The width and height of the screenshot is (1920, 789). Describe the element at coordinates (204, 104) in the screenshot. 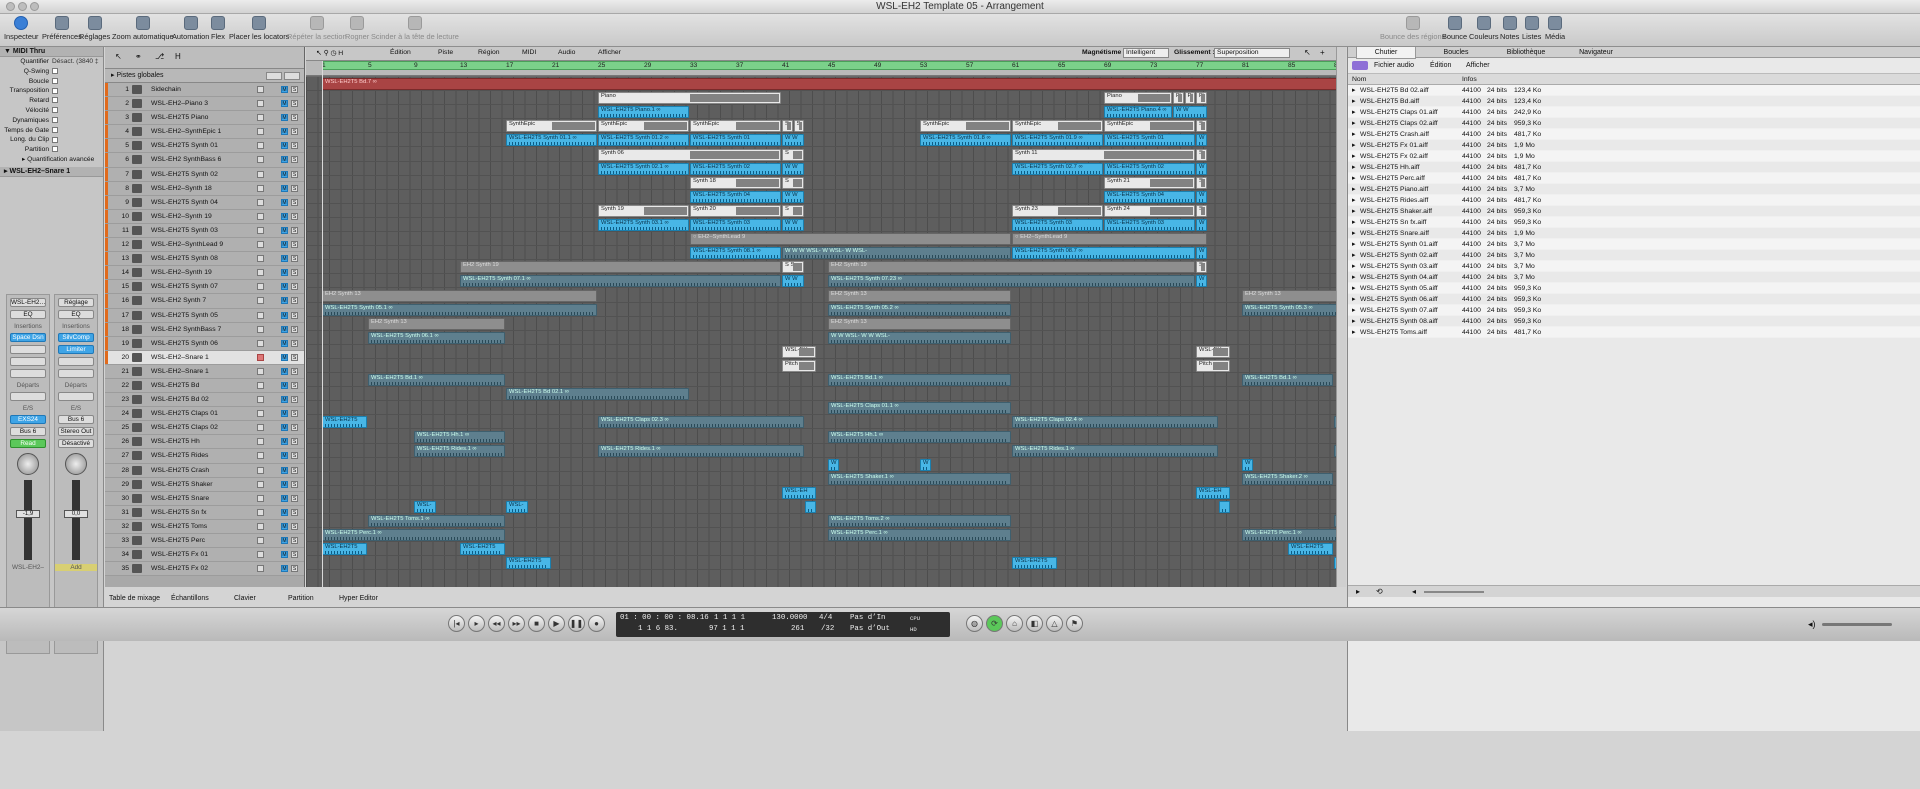

I see `track-header-row: 2 WSL-EH2–Piano 3 MS` at that location.